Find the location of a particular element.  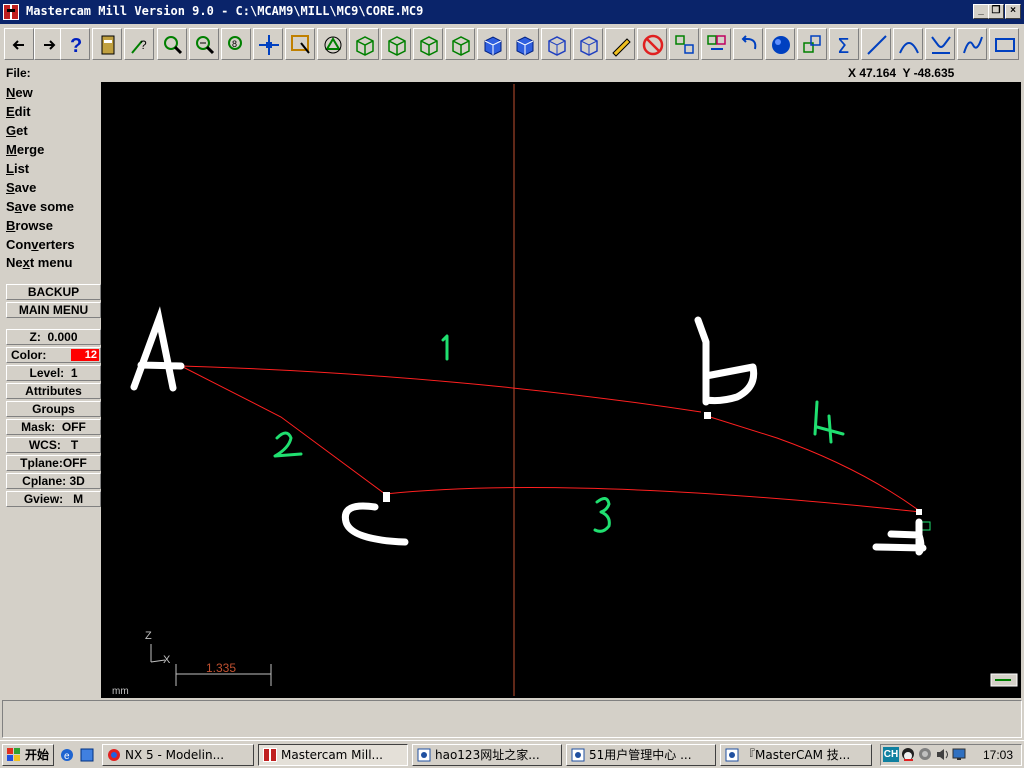

menu-item-list: List is located at coordinates (17, 168).